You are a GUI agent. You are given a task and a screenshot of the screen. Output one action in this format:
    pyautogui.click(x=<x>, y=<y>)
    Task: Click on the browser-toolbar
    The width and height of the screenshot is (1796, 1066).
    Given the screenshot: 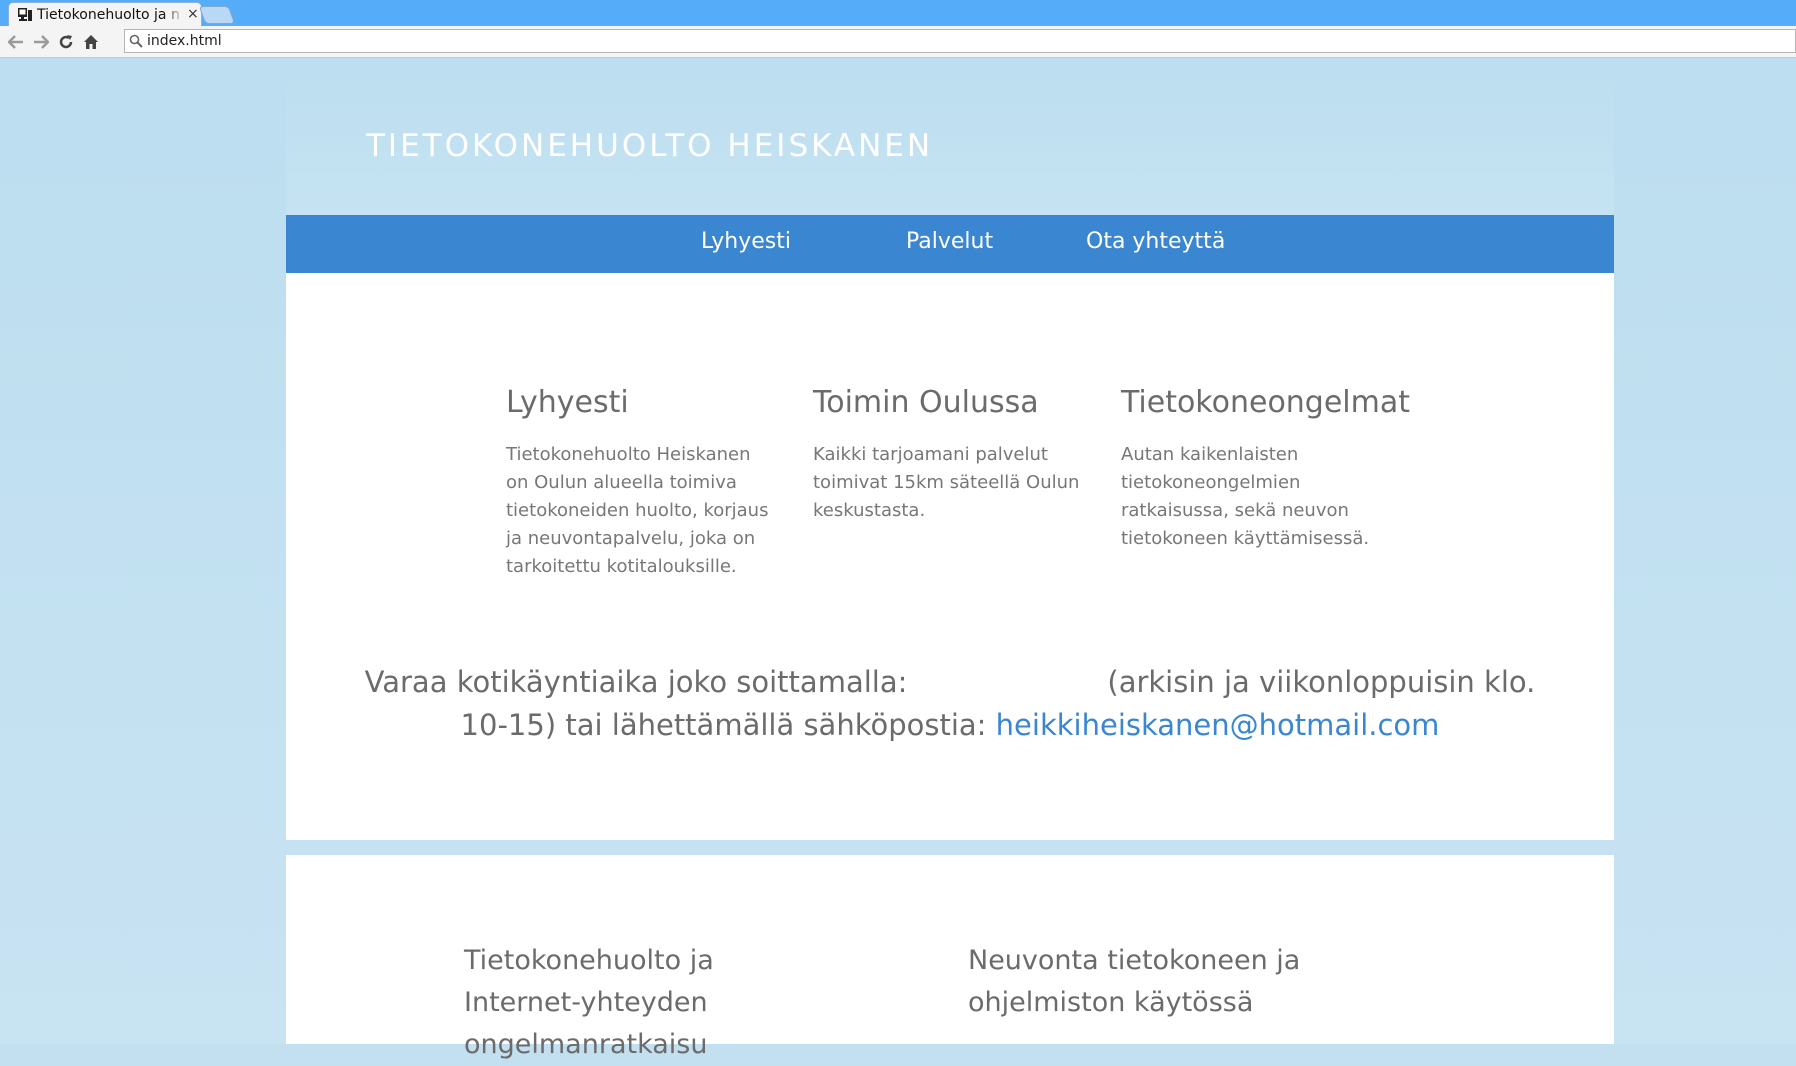 What is the action you would take?
    pyautogui.click(x=898, y=42)
    